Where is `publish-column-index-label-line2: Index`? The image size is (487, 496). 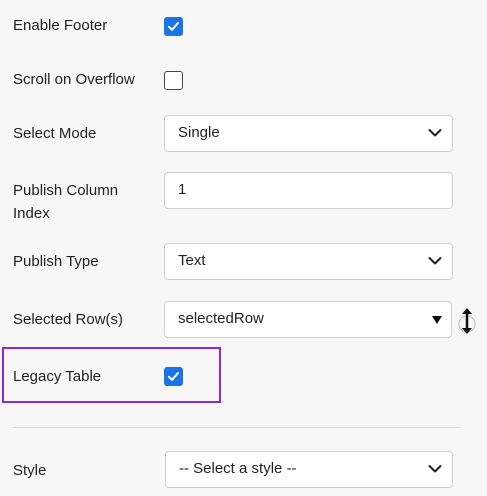 publish-column-index-label-line2: Index is located at coordinates (31, 213).